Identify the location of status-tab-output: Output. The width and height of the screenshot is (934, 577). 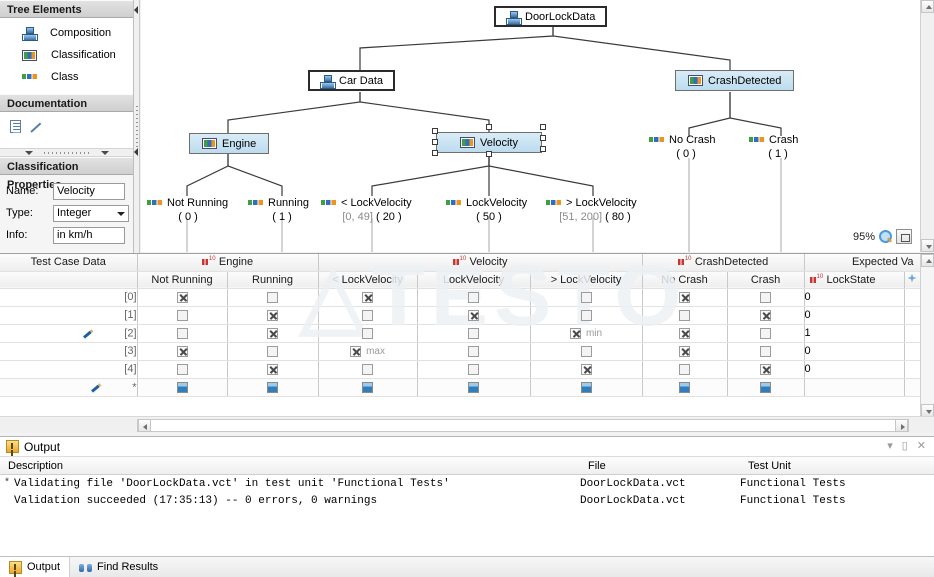
(35, 566).